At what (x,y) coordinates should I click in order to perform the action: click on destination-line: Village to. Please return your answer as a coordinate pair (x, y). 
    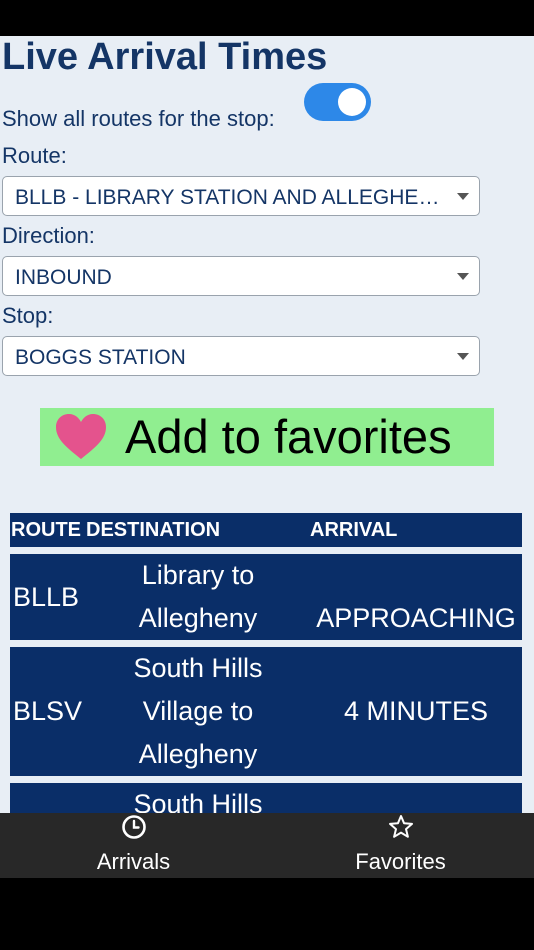
    Looking at the image, I should click on (198, 711).